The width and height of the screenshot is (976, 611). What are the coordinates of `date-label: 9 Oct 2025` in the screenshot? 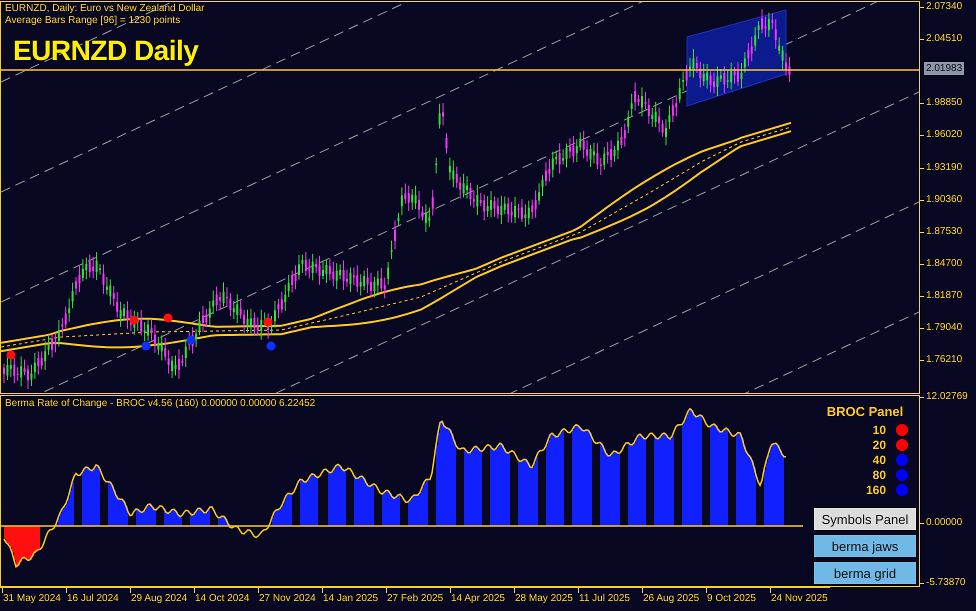 It's located at (731, 599).